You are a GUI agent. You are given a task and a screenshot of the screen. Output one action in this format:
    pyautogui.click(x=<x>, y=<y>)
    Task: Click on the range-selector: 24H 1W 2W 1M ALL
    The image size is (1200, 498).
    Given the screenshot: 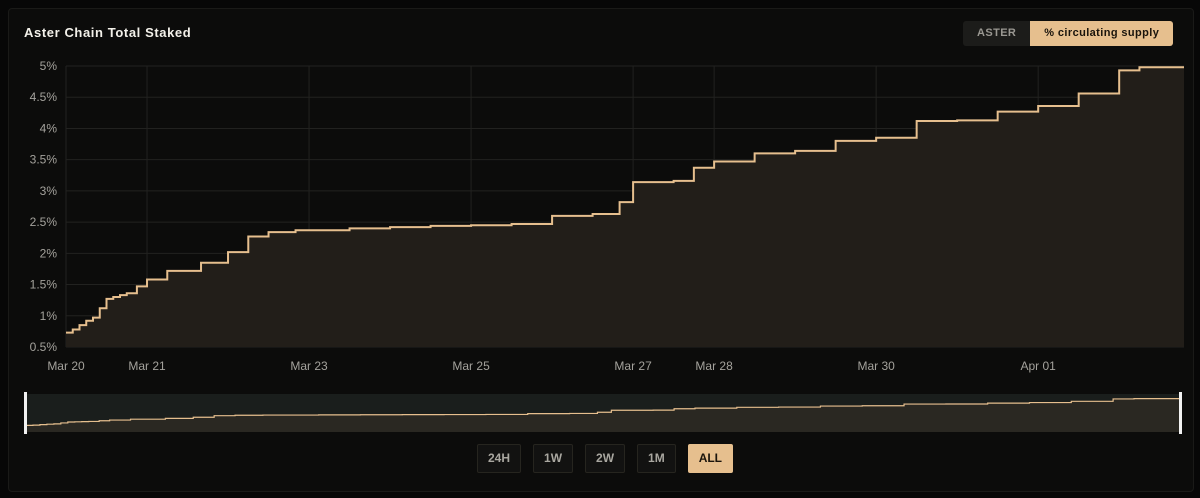 What is the action you would take?
    pyautogui.click(x=605, y=458)
    